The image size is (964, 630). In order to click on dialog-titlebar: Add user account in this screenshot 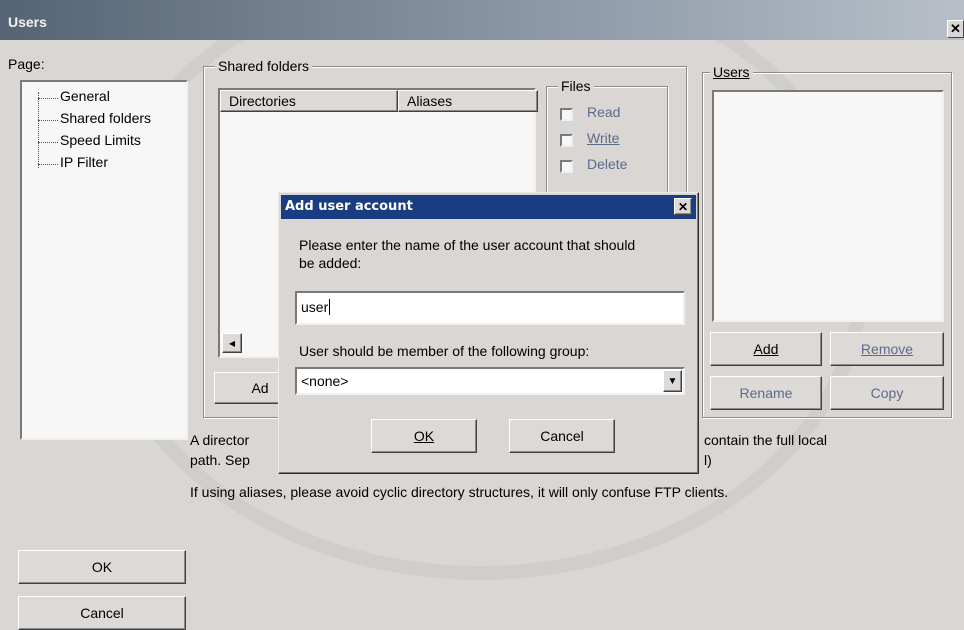, I will do `click(488, 207)`.